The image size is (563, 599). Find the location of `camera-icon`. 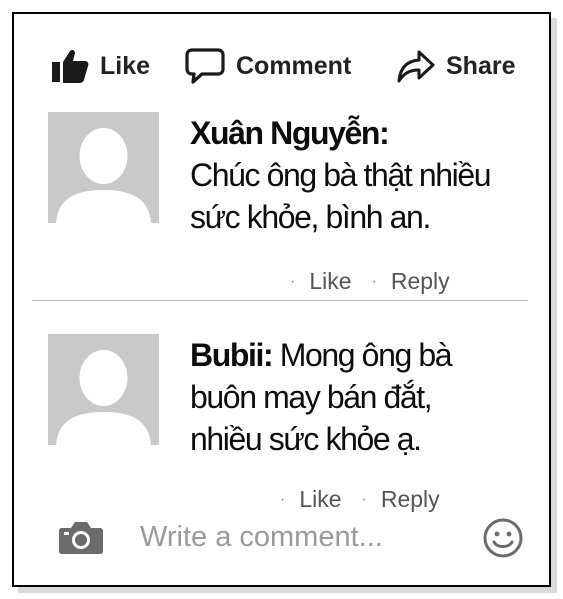

camera-icon is located at coordinates (81, 537).